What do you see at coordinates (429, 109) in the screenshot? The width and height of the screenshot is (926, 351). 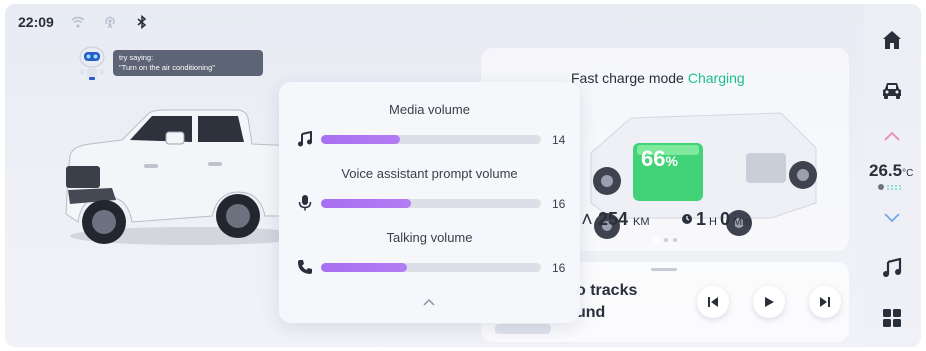 I see `media-volume-label: Media volume` at bounding box center [429, 109].